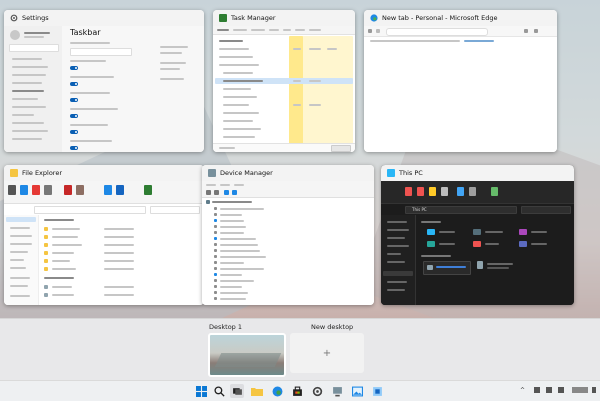 This screenshot has width=600, height=401. I want to click on task-manager-title: Task Manager, so click(253, 18).